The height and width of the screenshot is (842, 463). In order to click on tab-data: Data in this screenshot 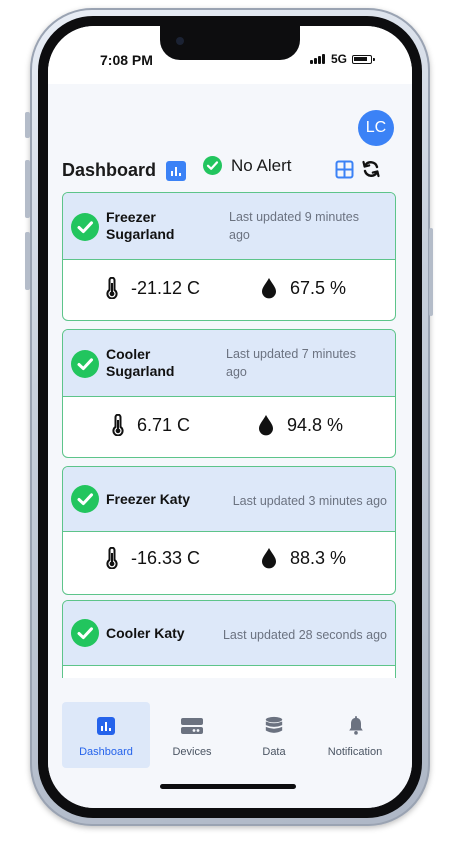, I will do `click(274, 735)`.